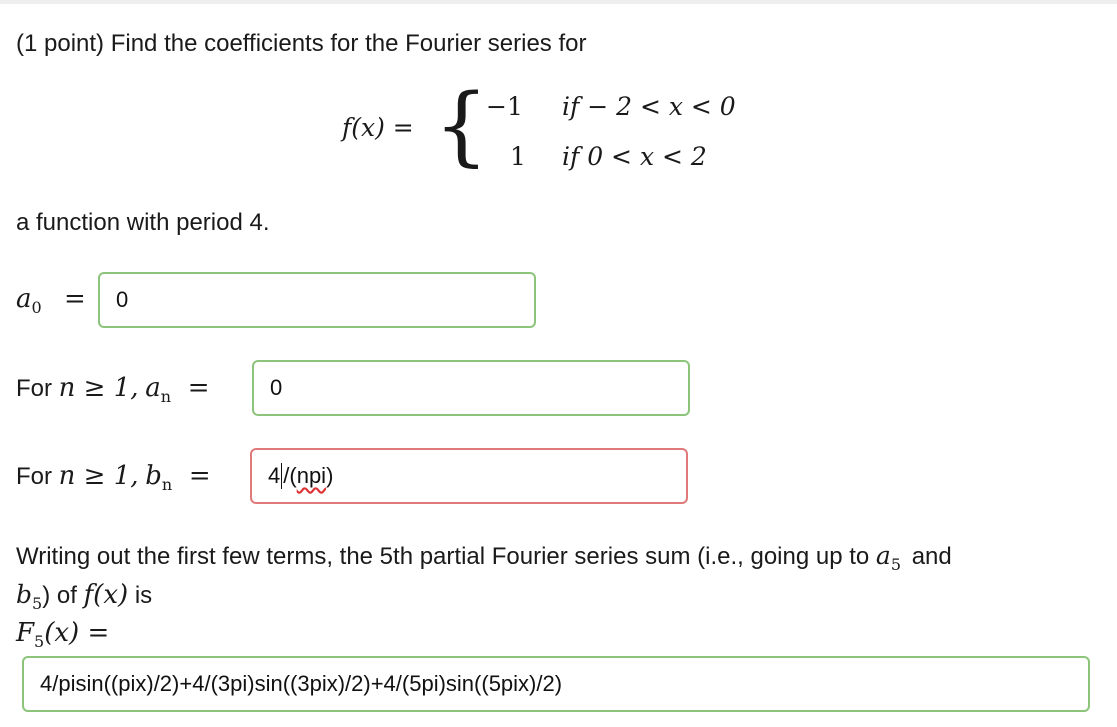  Describe the element at coordinates (649, 106) in the screenshot. I see `case1-condition: if − 2 < x < 0` at that location.